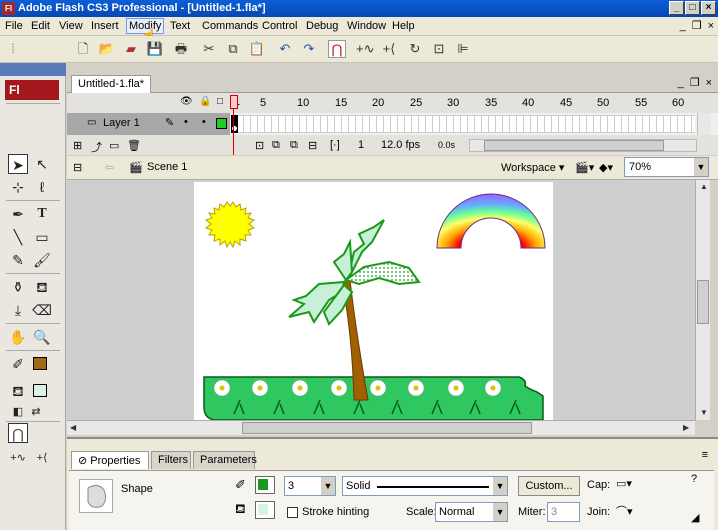  I want to click on lock-icon: 🔒, so click(205, 101).